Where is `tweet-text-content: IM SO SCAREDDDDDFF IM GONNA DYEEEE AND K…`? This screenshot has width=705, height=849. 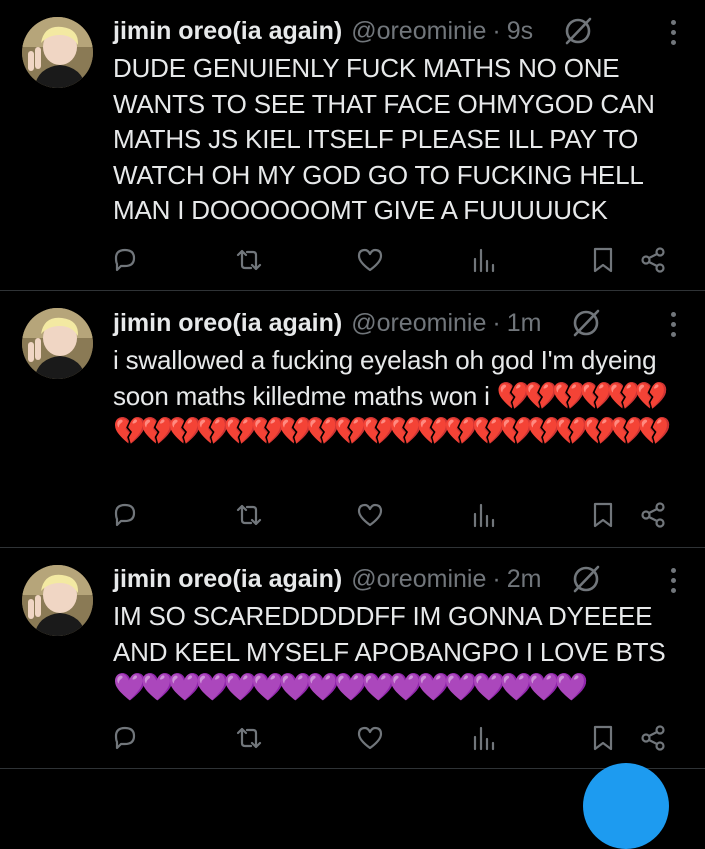
tweet-text-content: IM SO SCAREDDDDDFF IM GONNA DYEEEE AND K… is located at coordinates (389, 634).